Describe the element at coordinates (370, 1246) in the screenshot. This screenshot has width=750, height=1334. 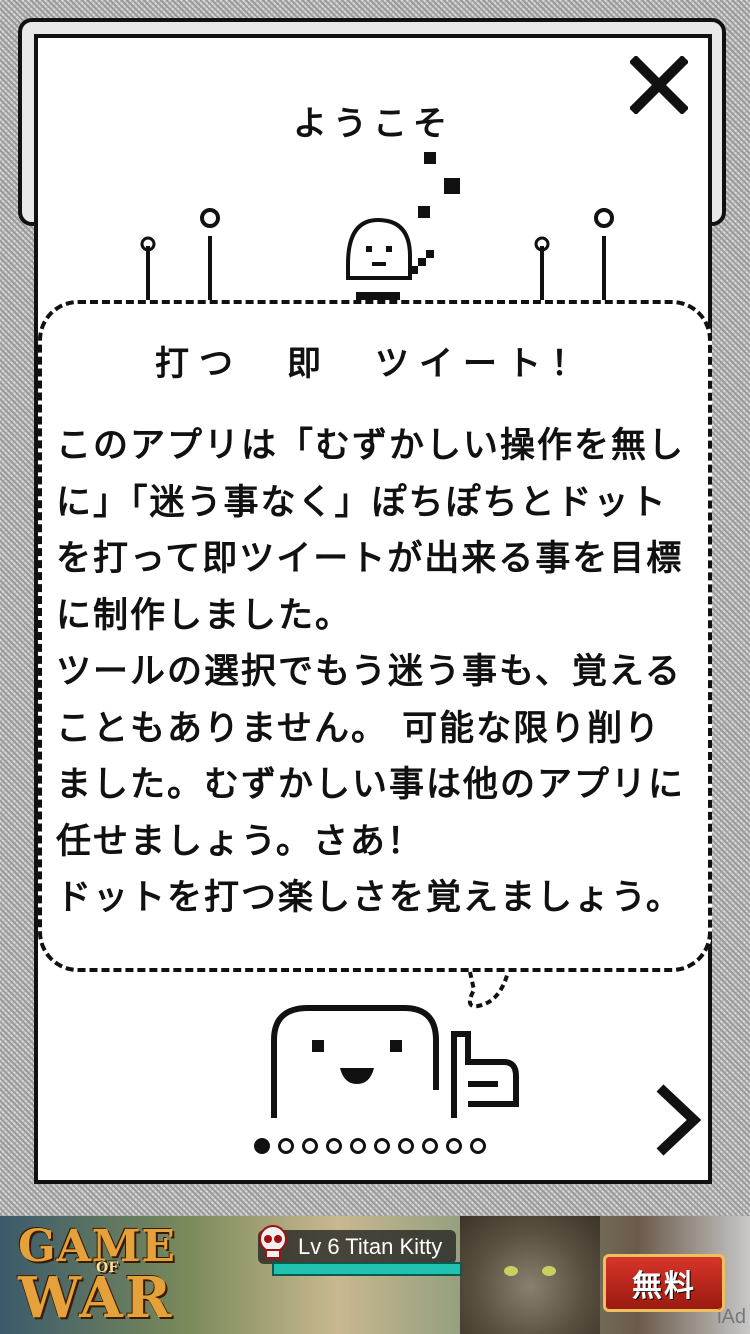
I see `ad-level-label: Lv 6 Titan Kitty` at that location.